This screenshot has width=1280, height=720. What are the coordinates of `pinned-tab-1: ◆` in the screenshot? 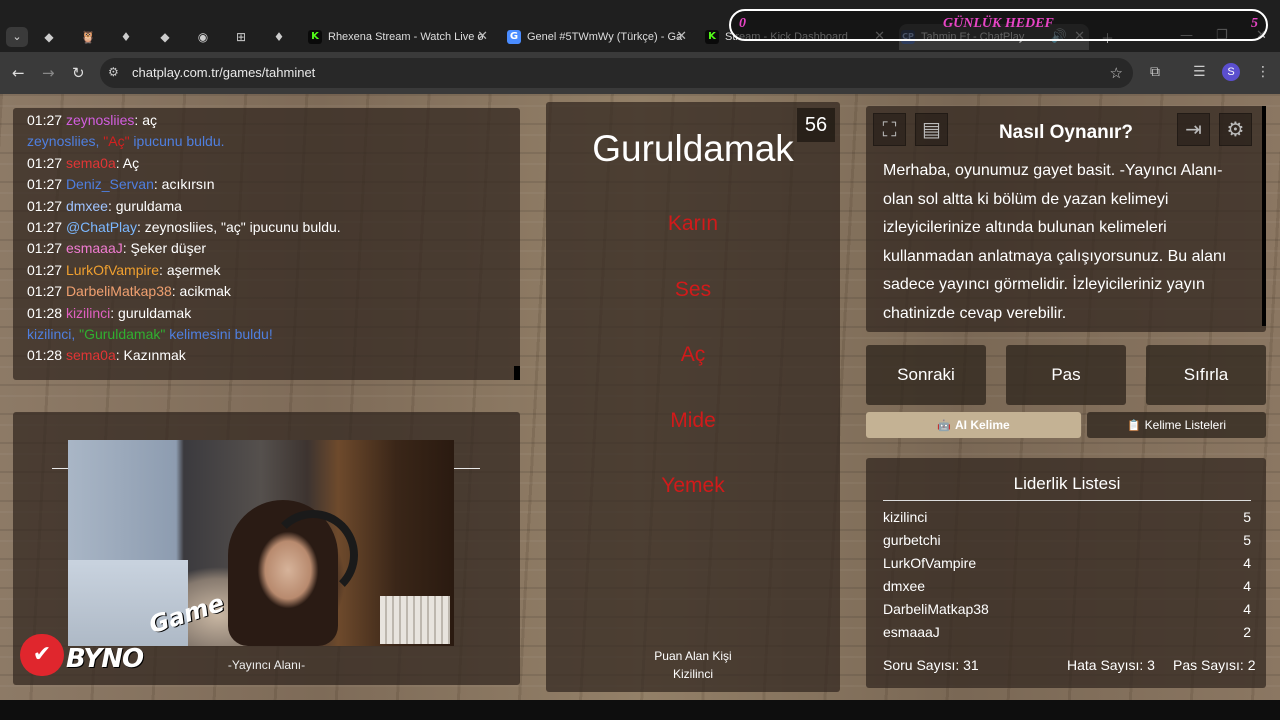 It's located at (49, 37).